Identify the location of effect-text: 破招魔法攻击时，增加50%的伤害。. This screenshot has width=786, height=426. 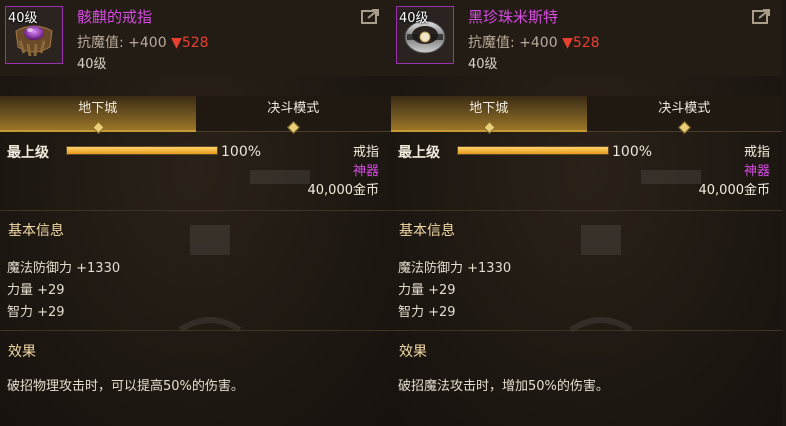
(503, 386).